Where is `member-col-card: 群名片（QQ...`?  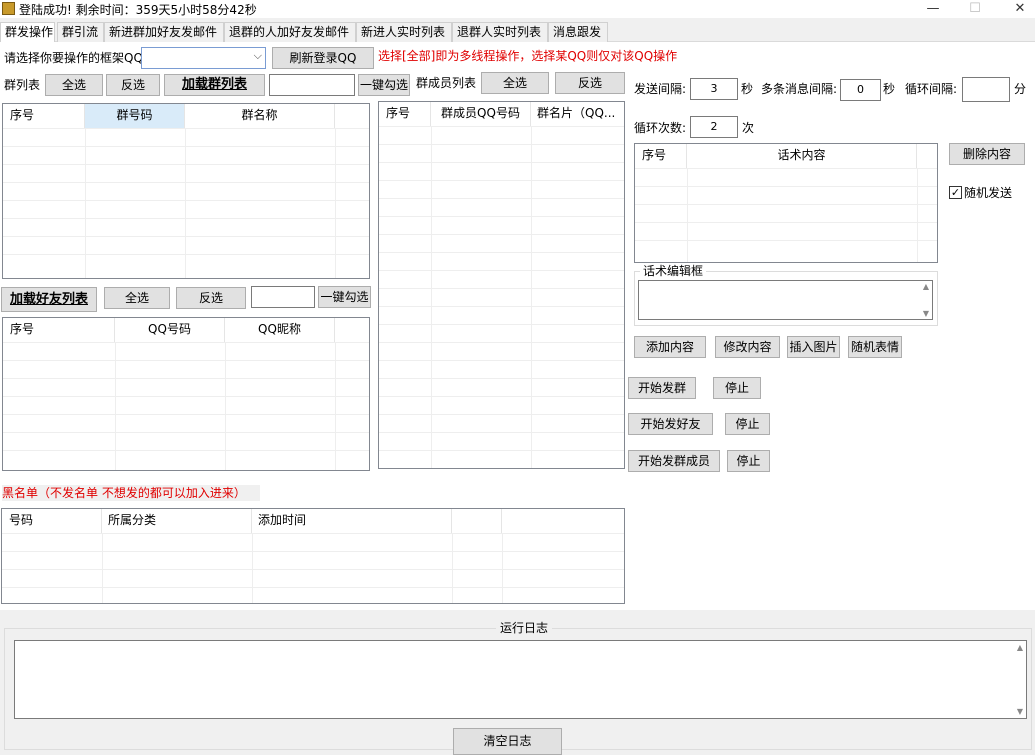
member-col-card: 群名片（QQ... is located at coordinates (577, 114).